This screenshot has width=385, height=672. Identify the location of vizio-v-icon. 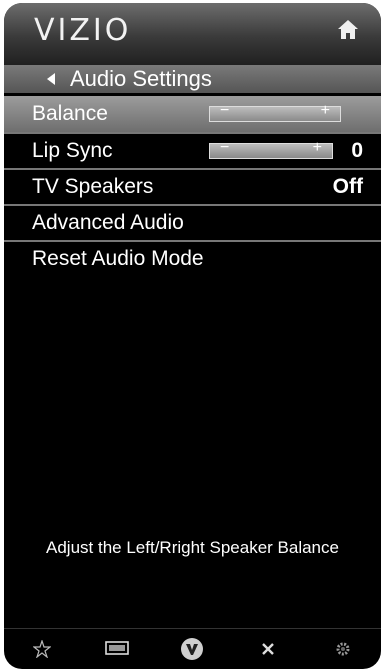
(192, 649).